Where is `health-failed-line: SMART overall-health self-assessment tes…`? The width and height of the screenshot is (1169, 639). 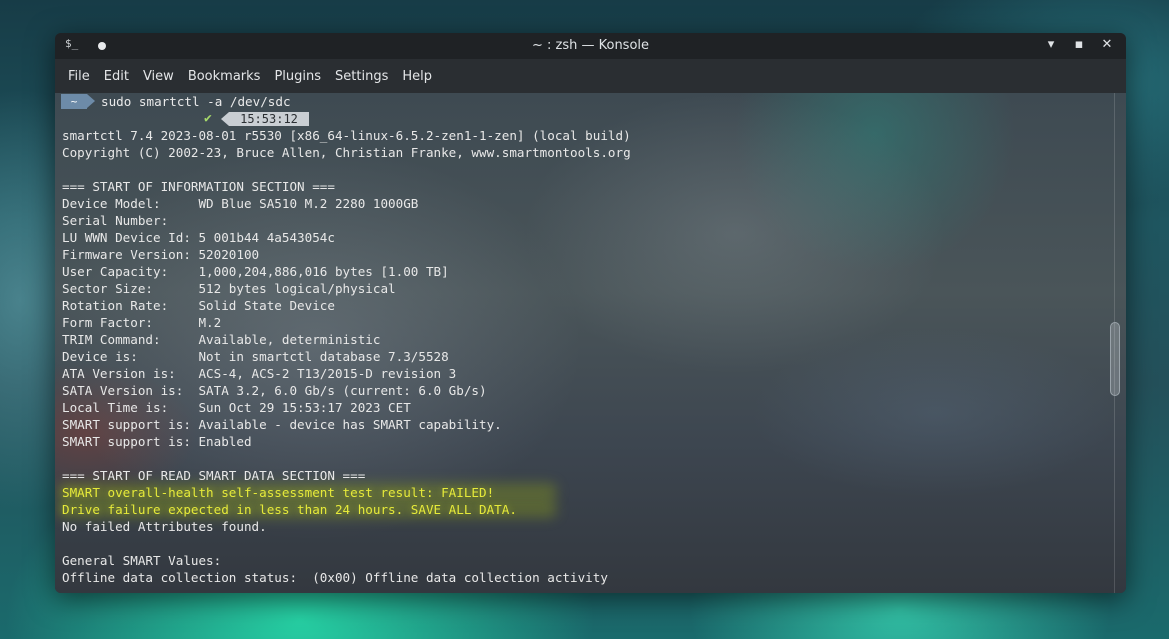
health-failed-line: SMART overall-health self-assessment tes… is located at coordinates (278, 492).